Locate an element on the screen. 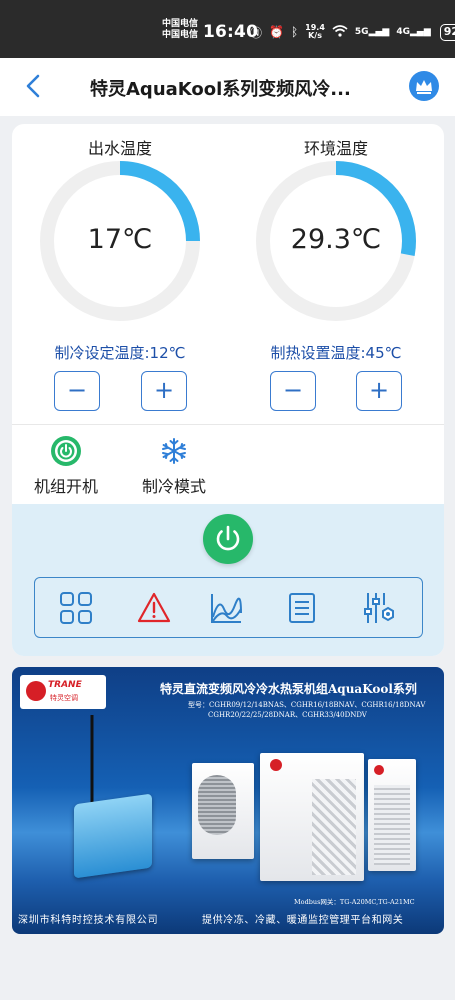  power-icon is located at coordinates (228, 538).